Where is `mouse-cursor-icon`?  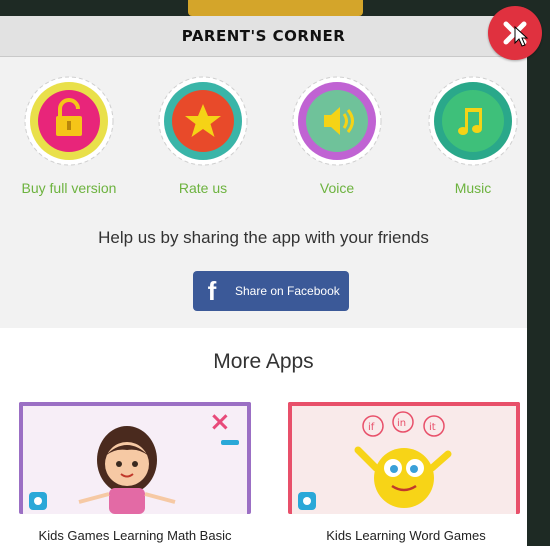 mouse-cursor-icon is located at coordinates (521, 36).